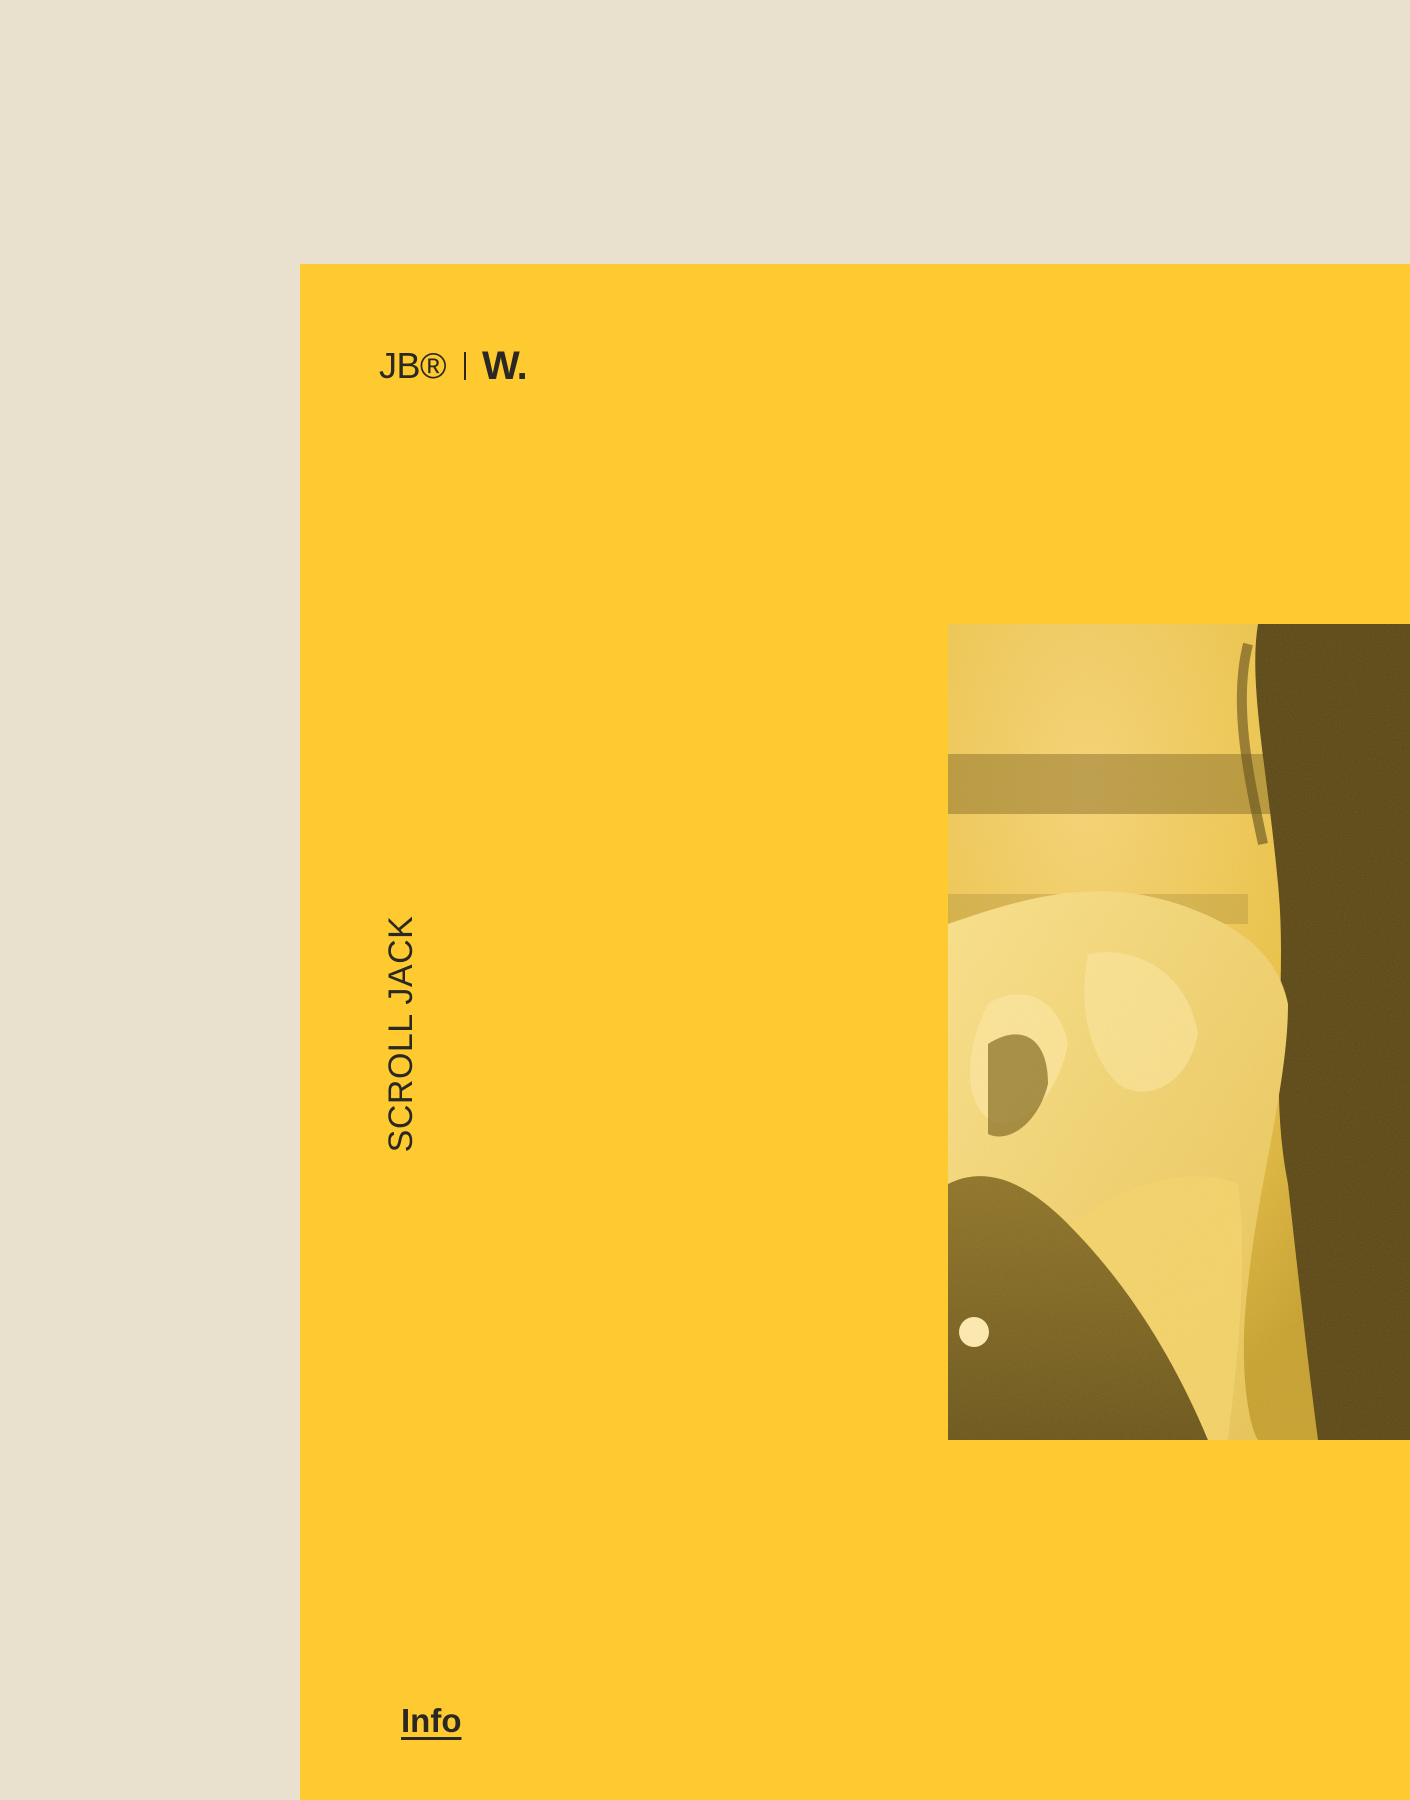  What do you see at coordinates (401, 1034) in the screenshot?
I see `scroll-label: SCROLL JACK` at bounding box center [401, 1034].